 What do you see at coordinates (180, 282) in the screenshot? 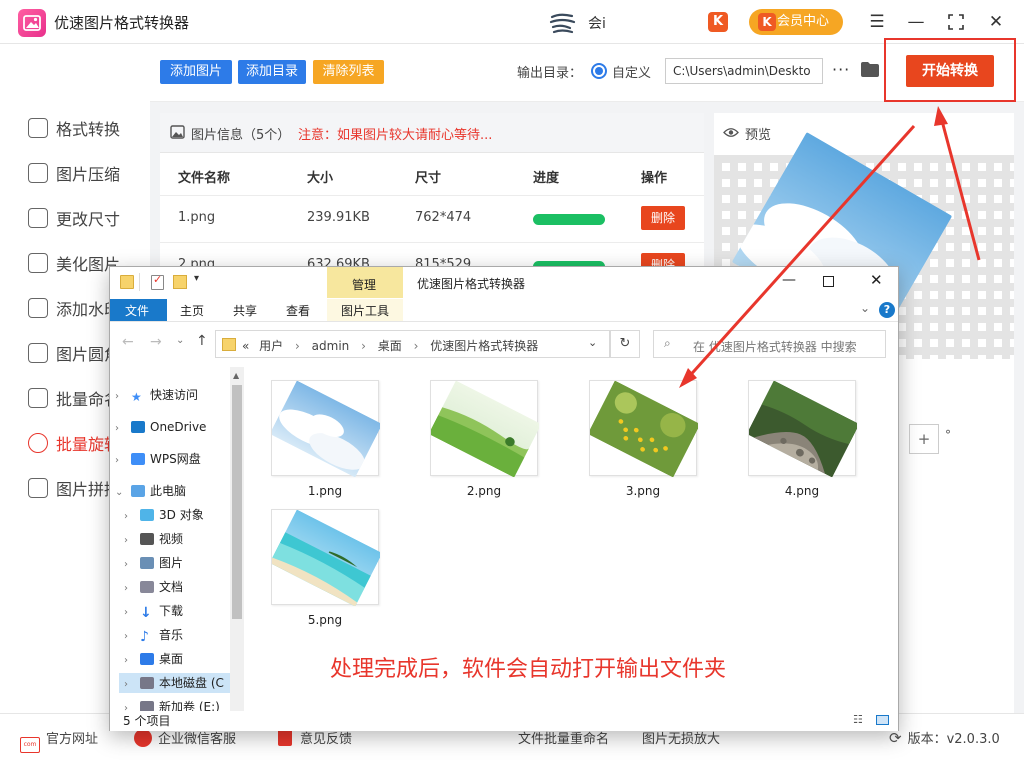
I see `new-folder-icon` at bounding box center [180, 282].